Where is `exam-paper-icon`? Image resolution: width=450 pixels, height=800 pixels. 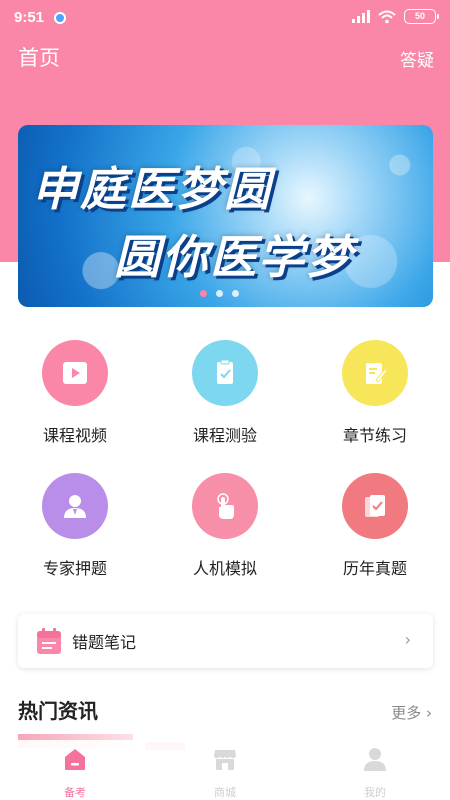 exam-paper-icon is located at coordinates (375, 506).